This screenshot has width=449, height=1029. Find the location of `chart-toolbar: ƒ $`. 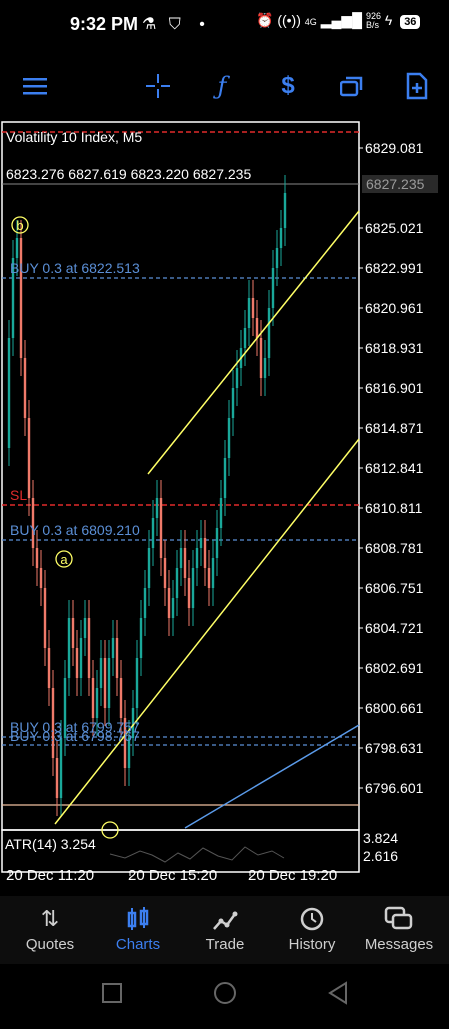

chart-toolbar: ƒ $ is located at coordinates (224, 85).